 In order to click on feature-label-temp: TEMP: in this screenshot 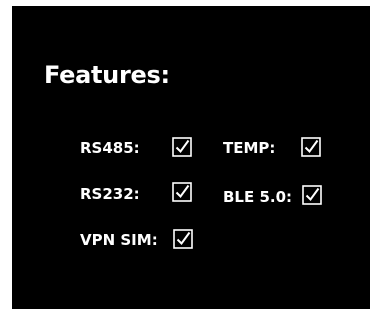, I will do `click(249, 148)`.